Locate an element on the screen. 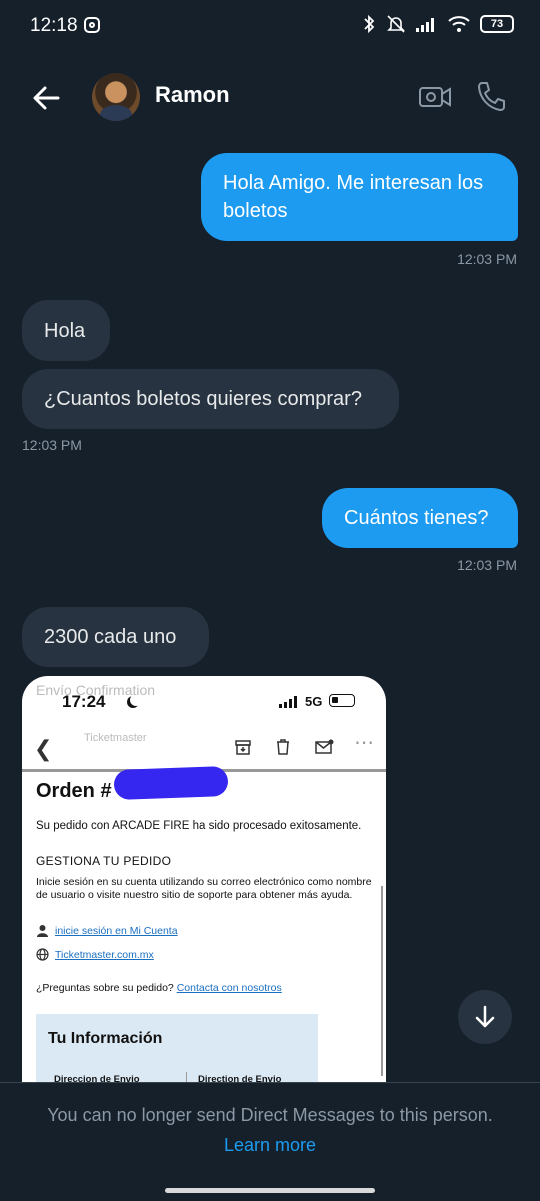 The width and height of the screenshot is (540, 1201). message-bubble-received: ¿Cuantos boletos quieres comprar? is located at coordinates (210, 399).